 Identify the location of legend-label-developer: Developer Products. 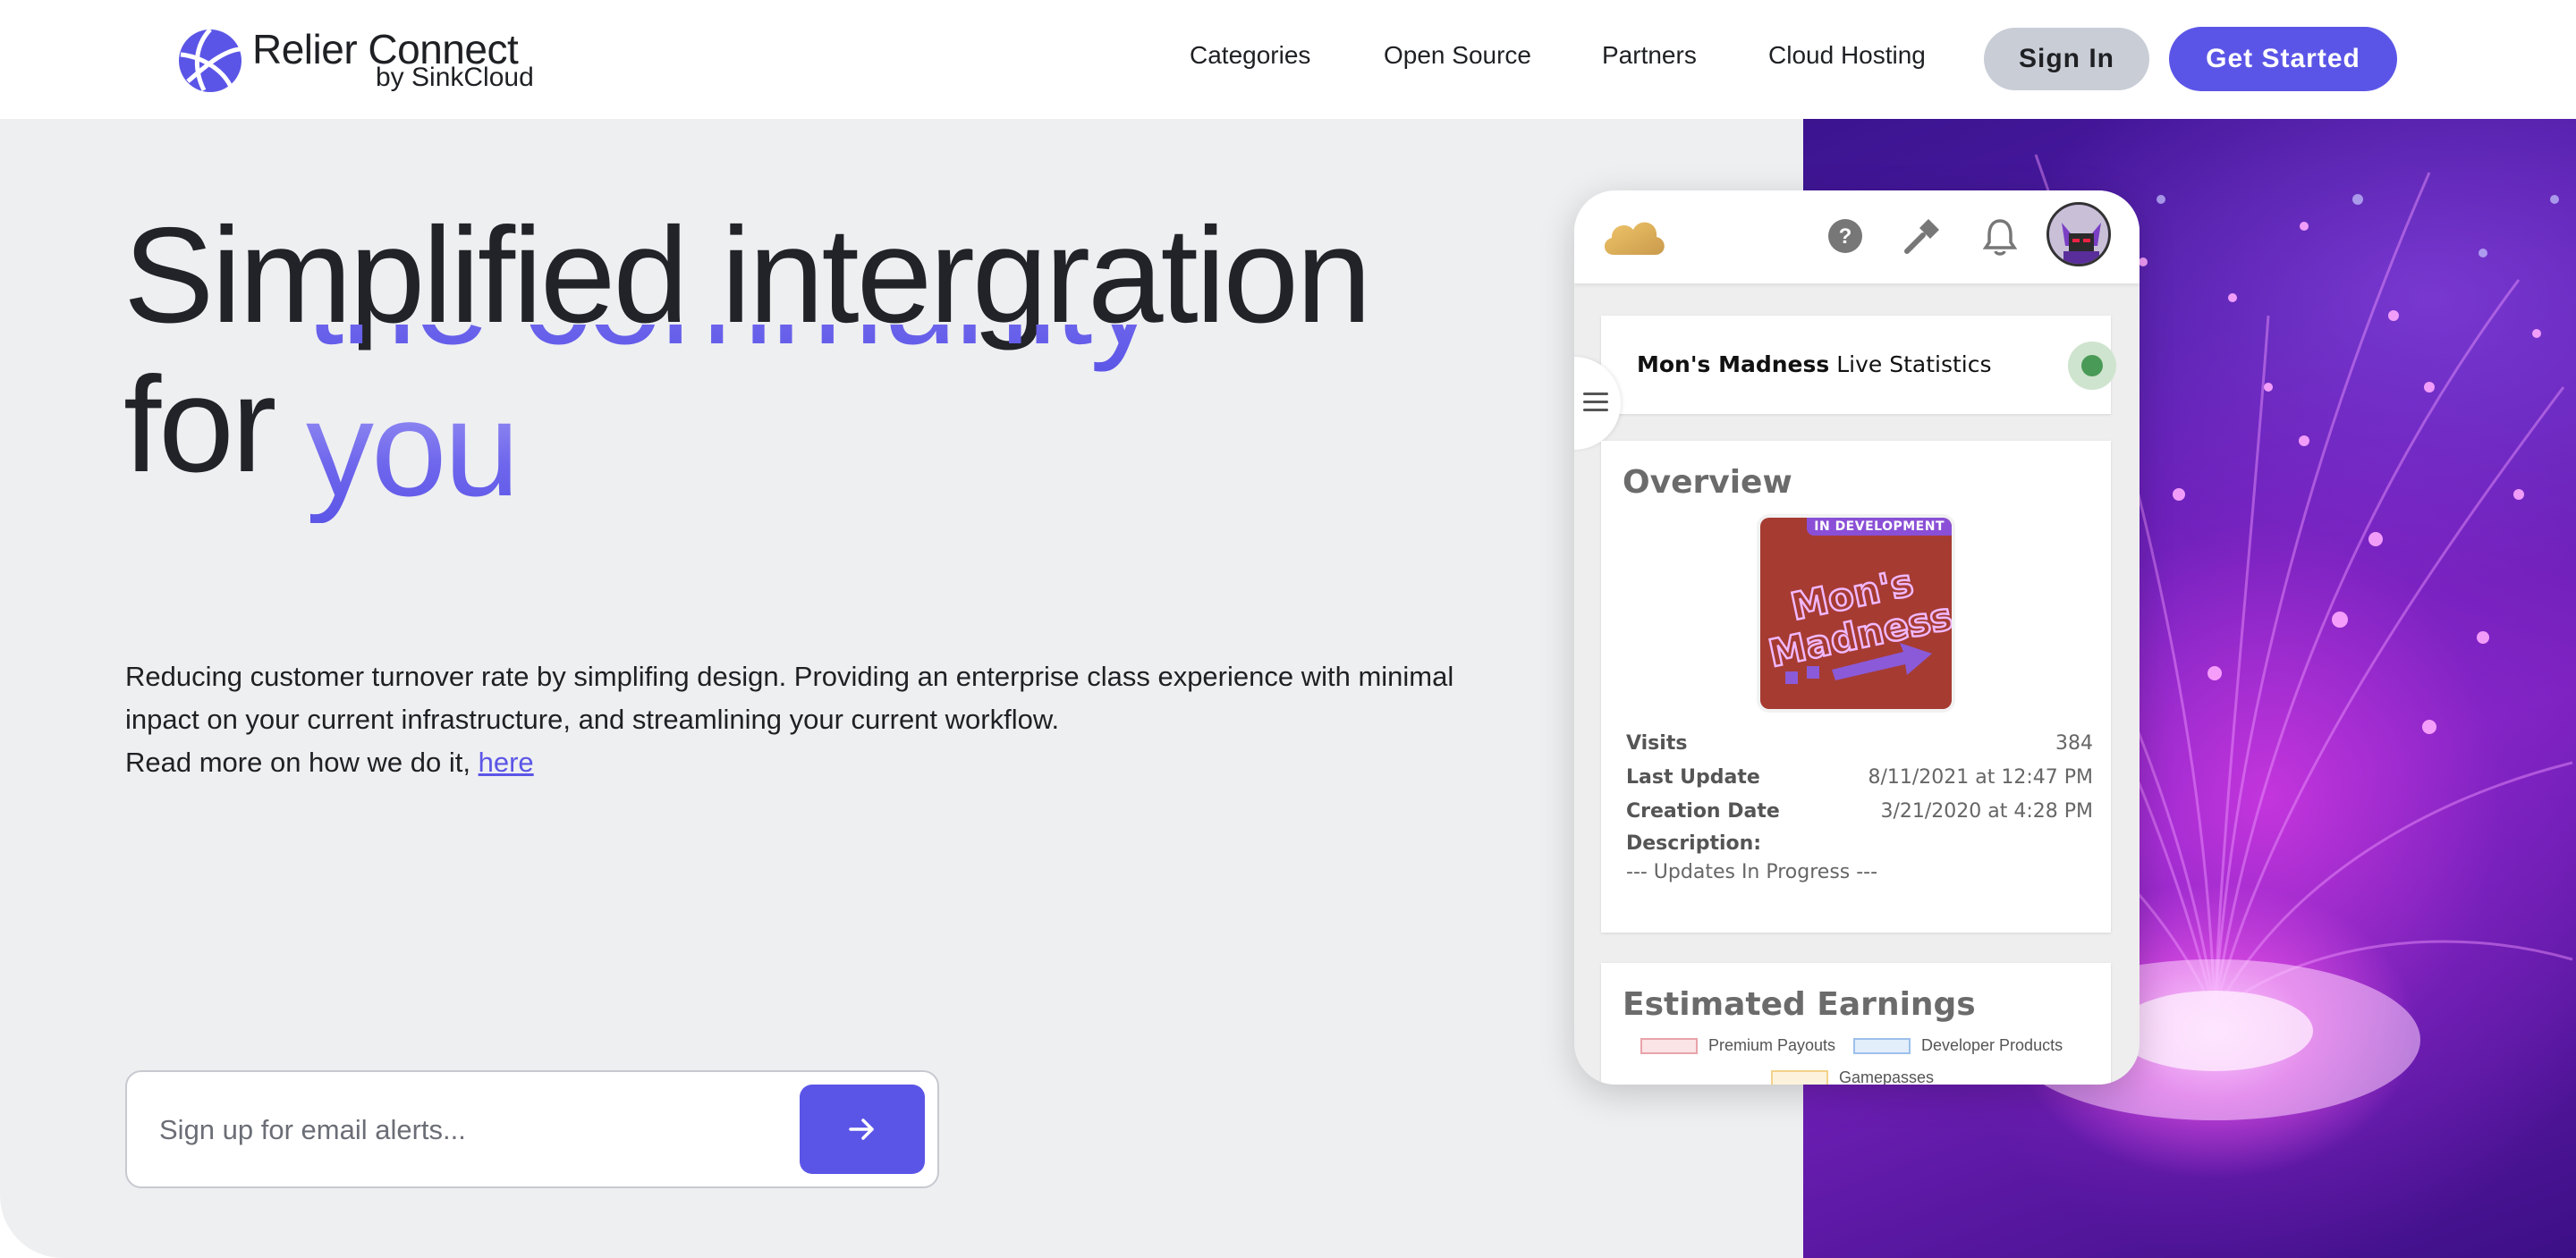
(1992, 1045).